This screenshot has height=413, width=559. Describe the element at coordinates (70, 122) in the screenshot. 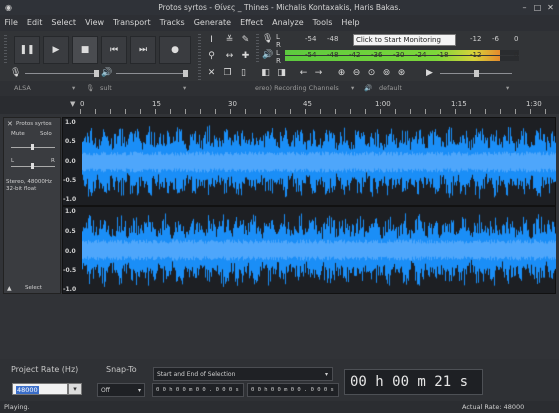

I see `scale-label: 1.0` at that location.